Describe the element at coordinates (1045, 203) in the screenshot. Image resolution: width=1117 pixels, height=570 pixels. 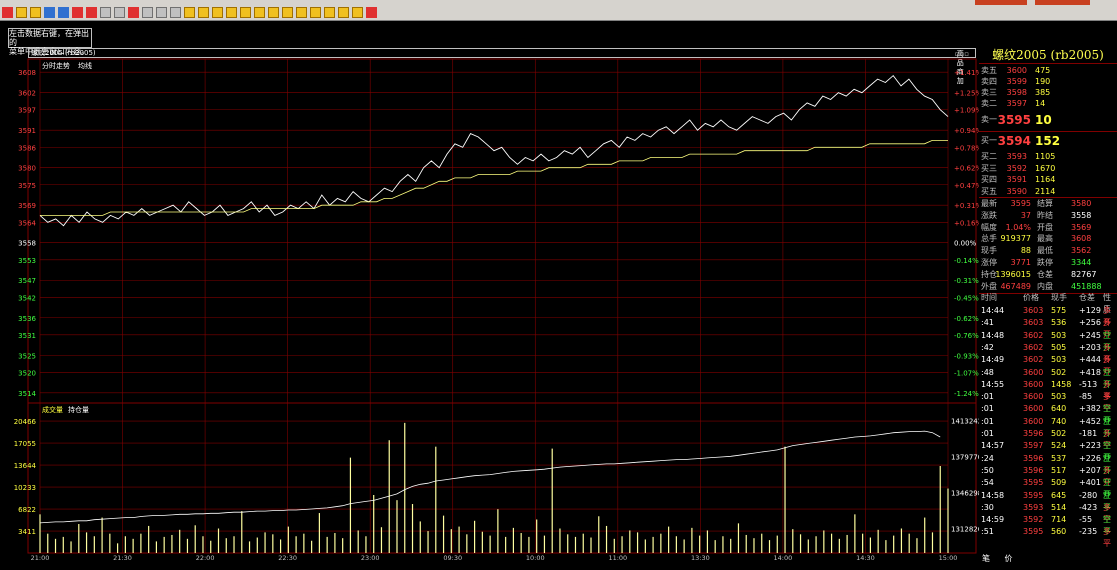
I see `stat-label-2: 结算` at that location.